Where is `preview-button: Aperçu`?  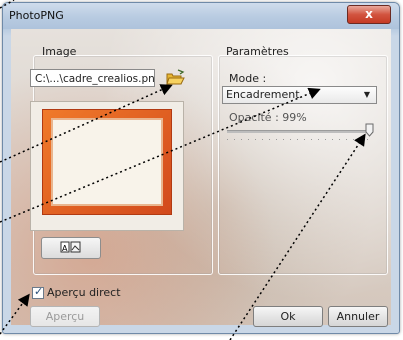 preview-button: Aperçu is located at coordinates (65, 316).